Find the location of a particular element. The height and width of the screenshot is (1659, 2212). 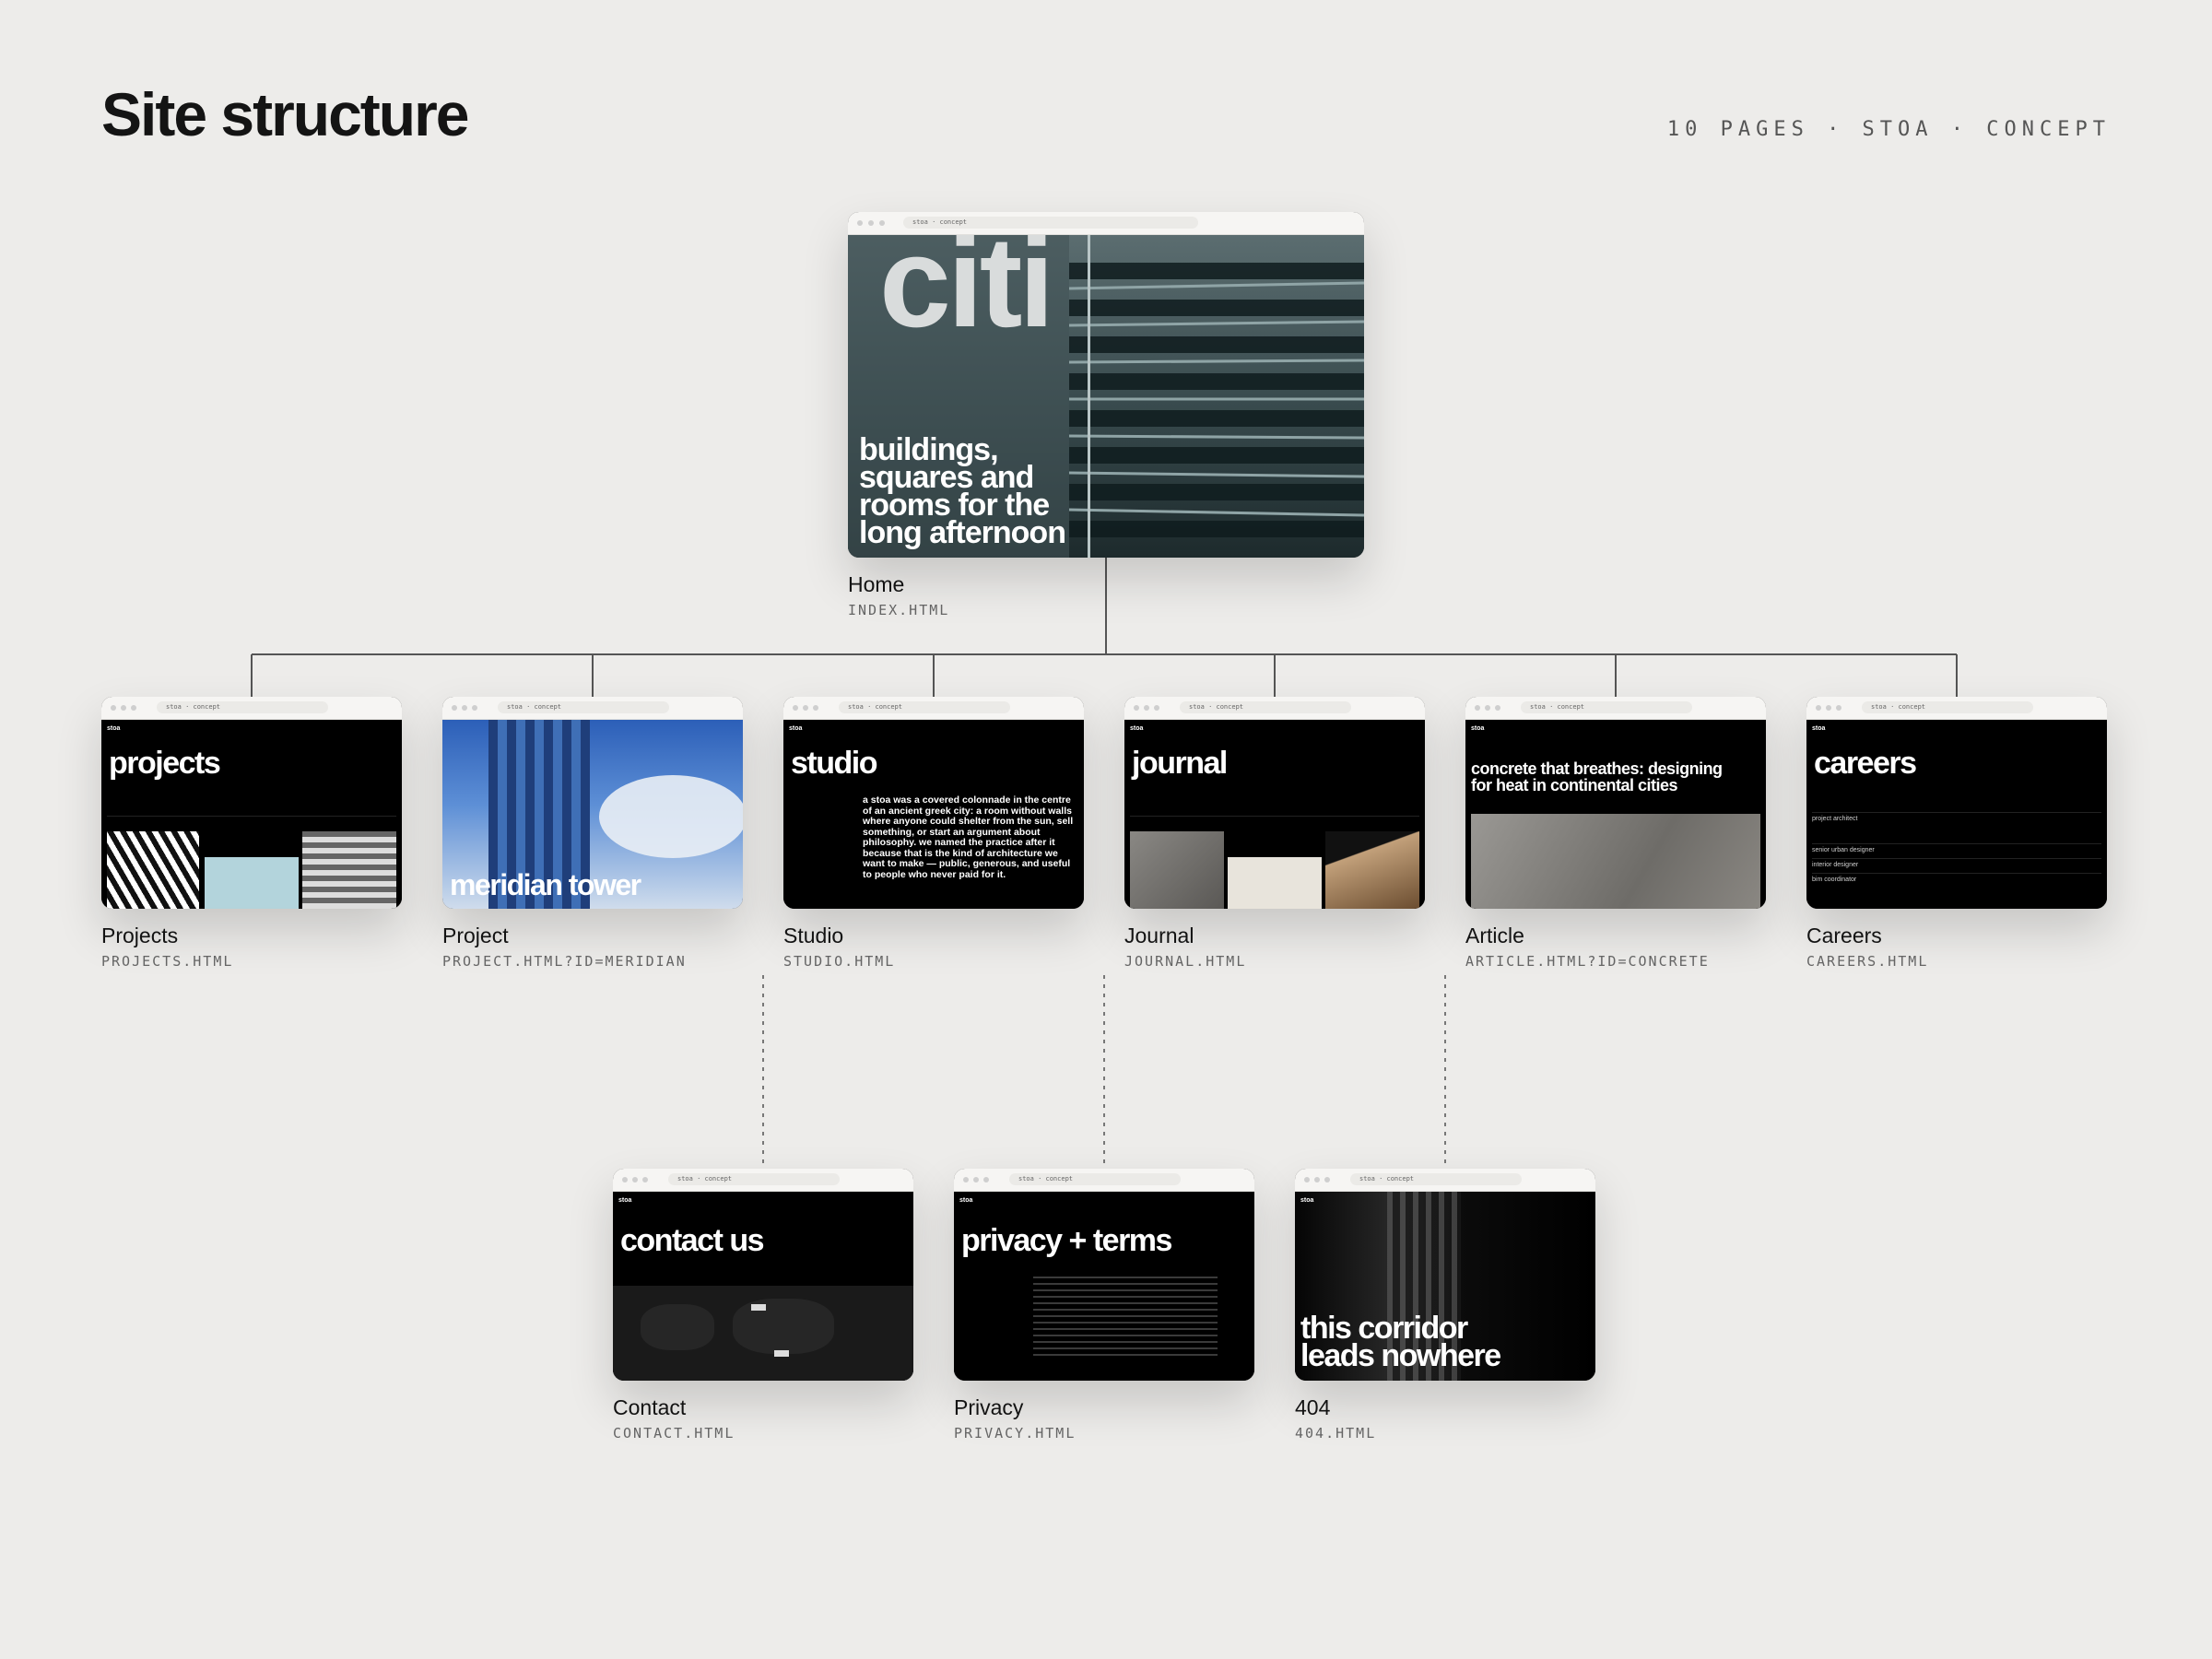

contact-heading: contact us is located at coordinates (692, 1240).